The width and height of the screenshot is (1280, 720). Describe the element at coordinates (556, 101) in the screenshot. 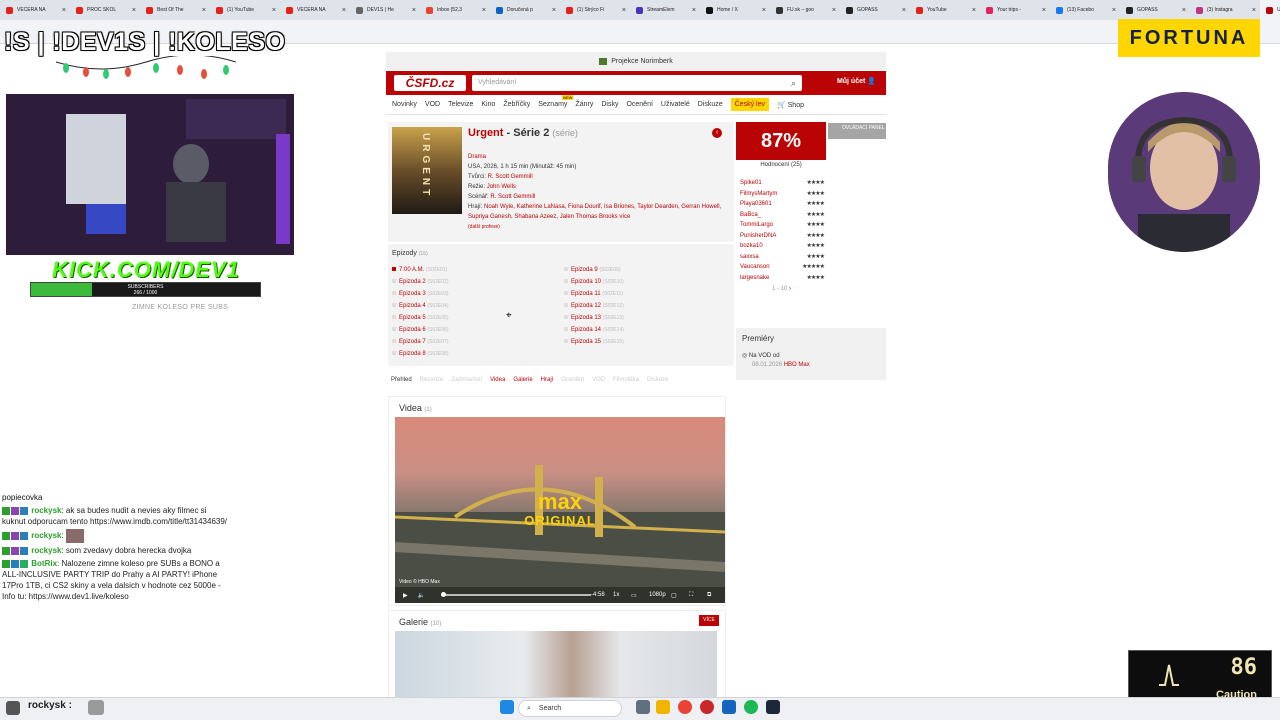

I see `nav-item: Seznamy` at that location.